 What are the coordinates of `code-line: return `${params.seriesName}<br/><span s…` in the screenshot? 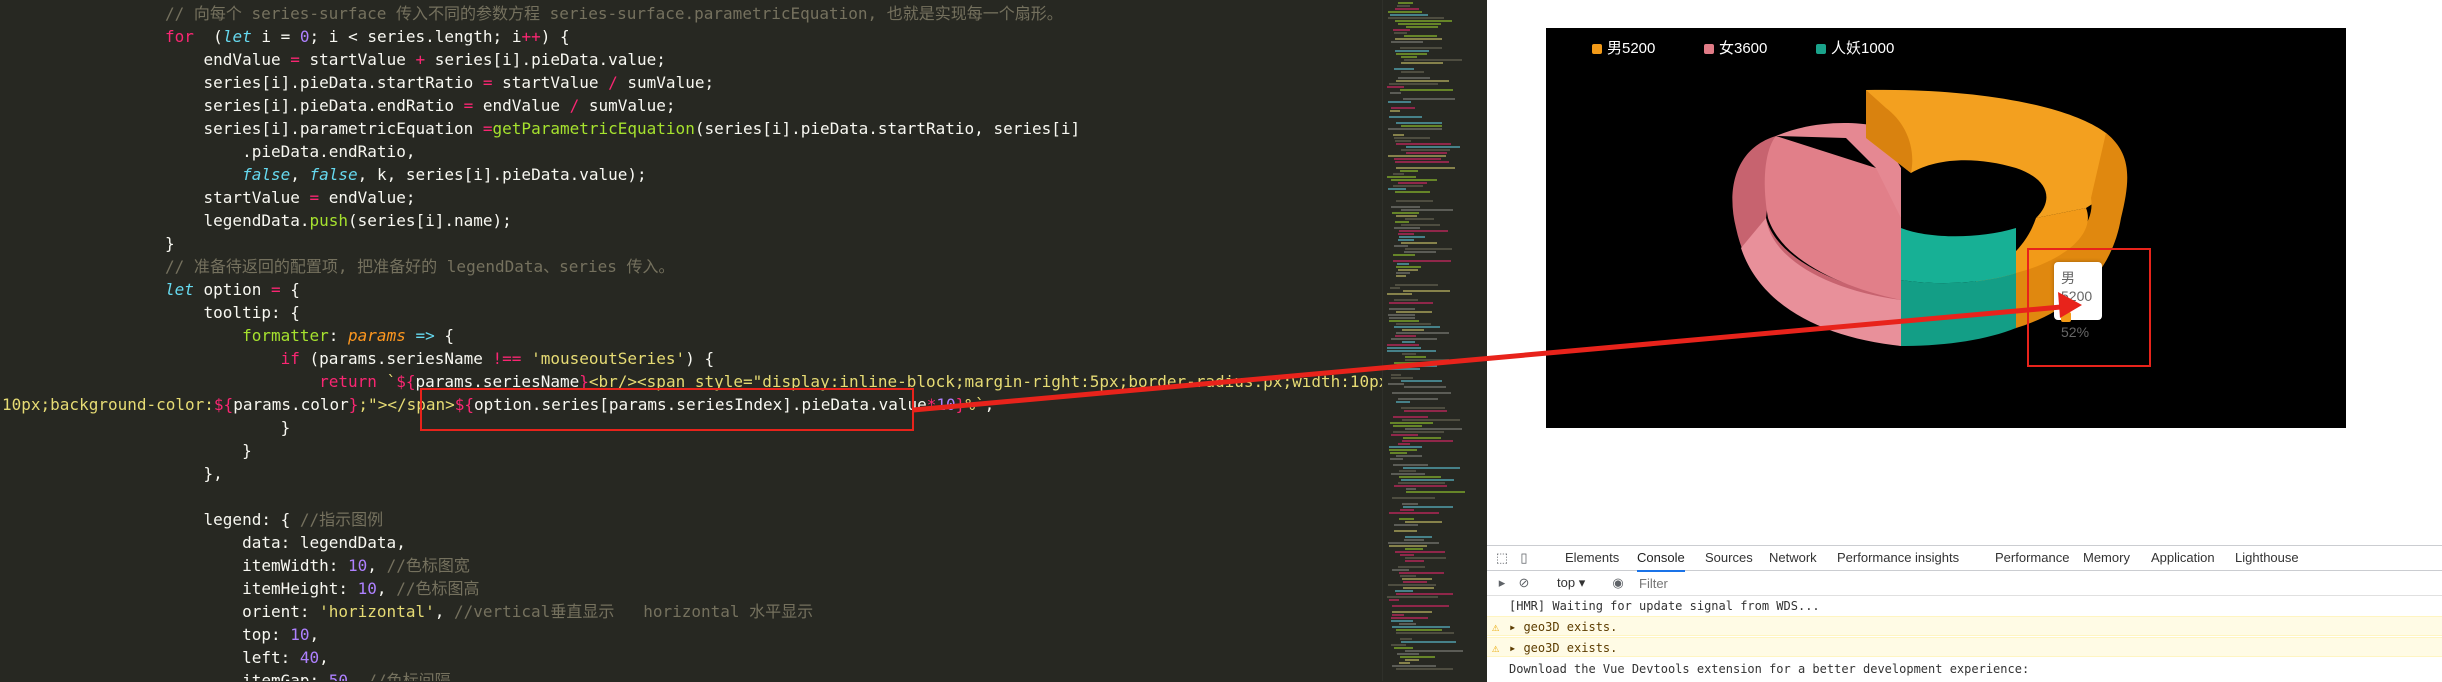 It's located at (773, 381).